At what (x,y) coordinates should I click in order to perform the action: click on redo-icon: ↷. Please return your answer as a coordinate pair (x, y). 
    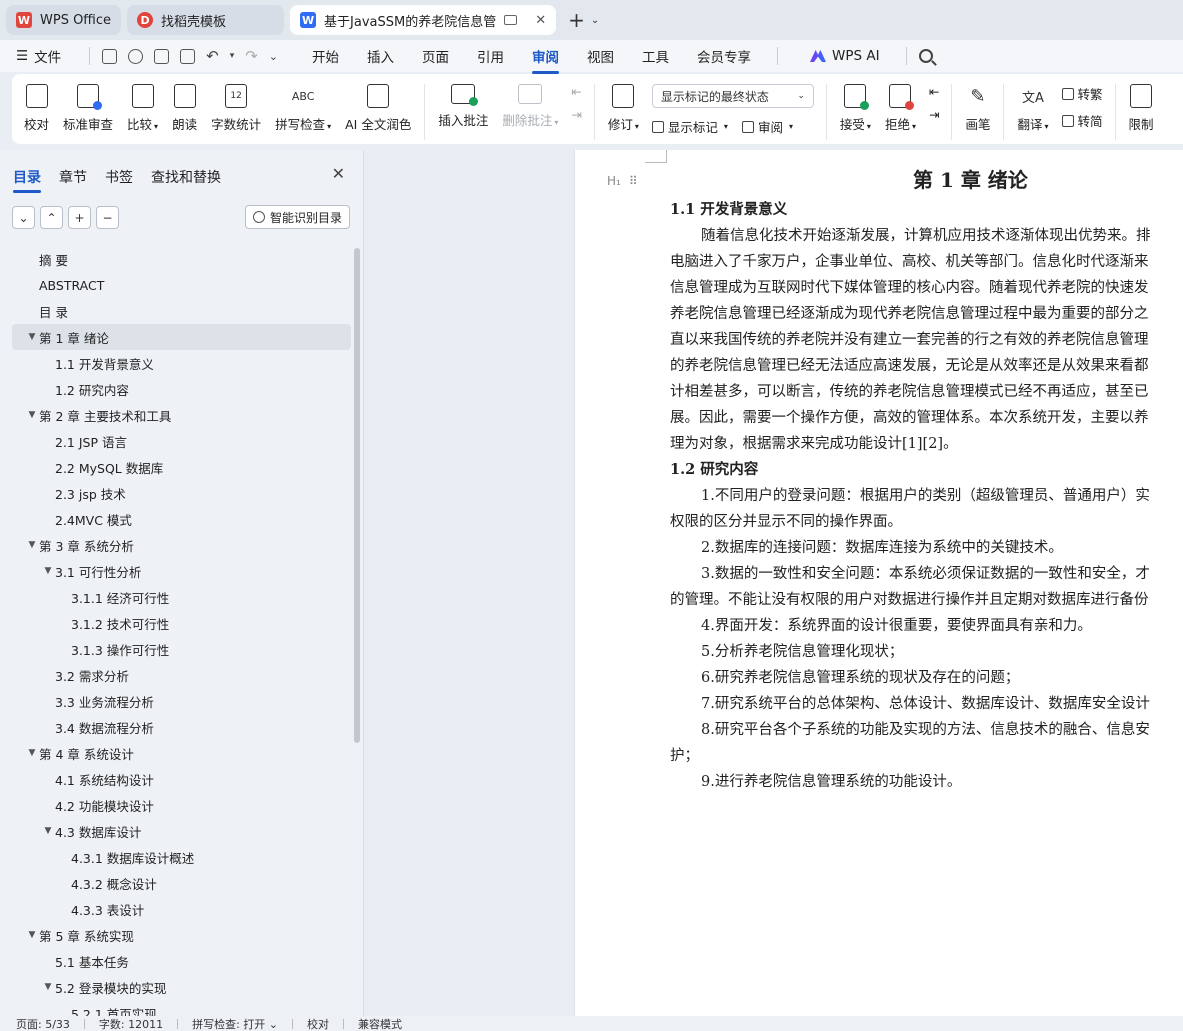
    Looking at the image, I should click on (251, 56).